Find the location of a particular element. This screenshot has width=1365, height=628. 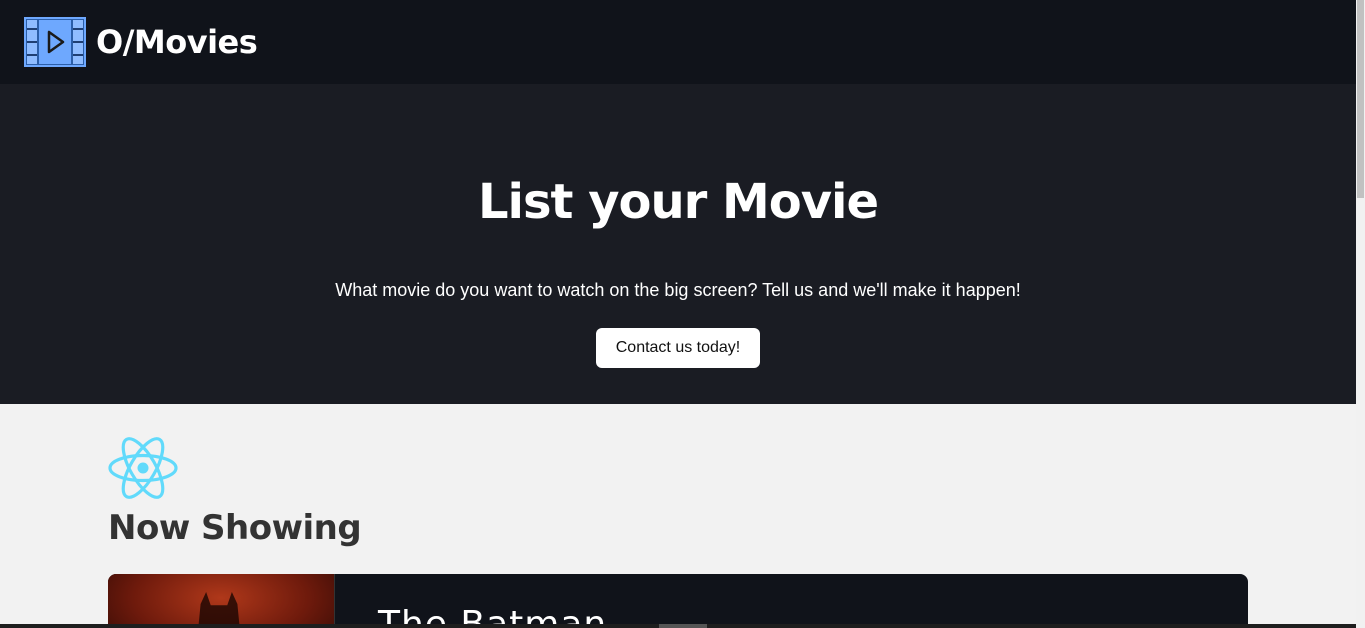

react-atom-icon is located at coordinates (143, 468).